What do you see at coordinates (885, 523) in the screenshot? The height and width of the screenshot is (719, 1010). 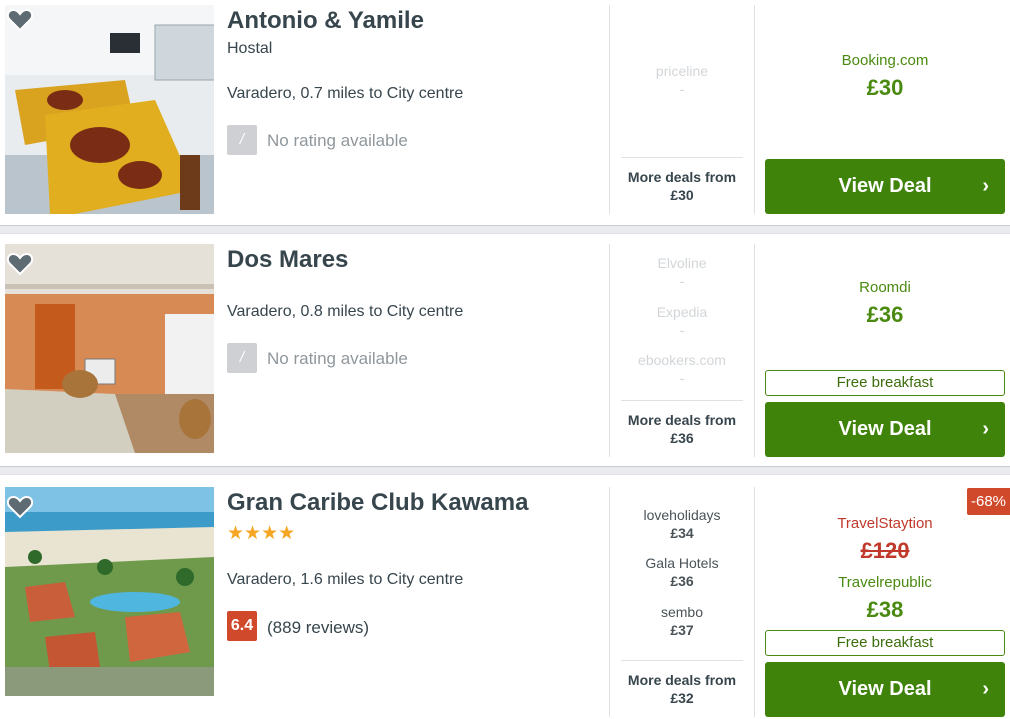 I see `old-deal-provider: TravelStaytion` at bounding box center [885, 523].